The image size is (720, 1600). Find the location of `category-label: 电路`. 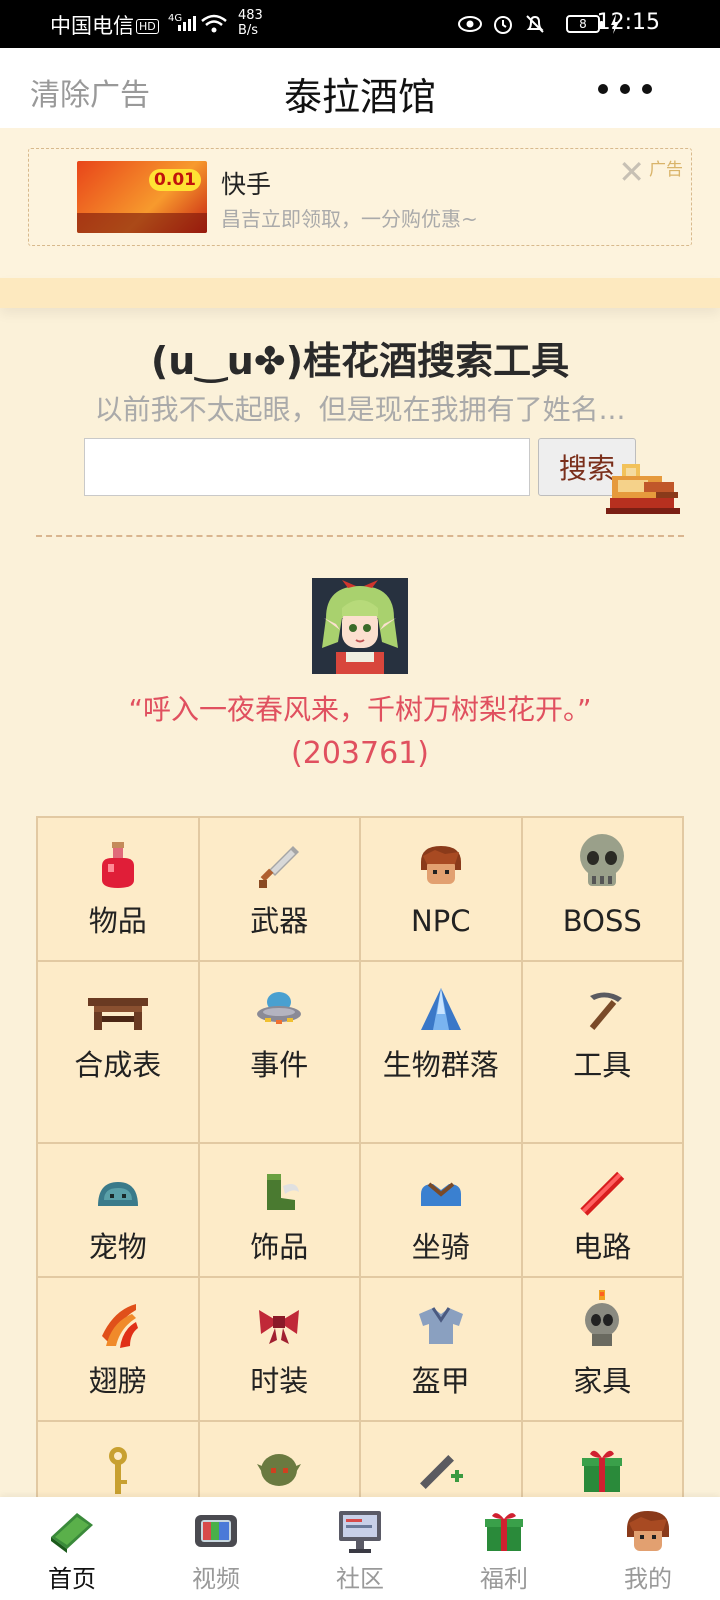

category-label: 电路 is located at coordinates (602, 1247).